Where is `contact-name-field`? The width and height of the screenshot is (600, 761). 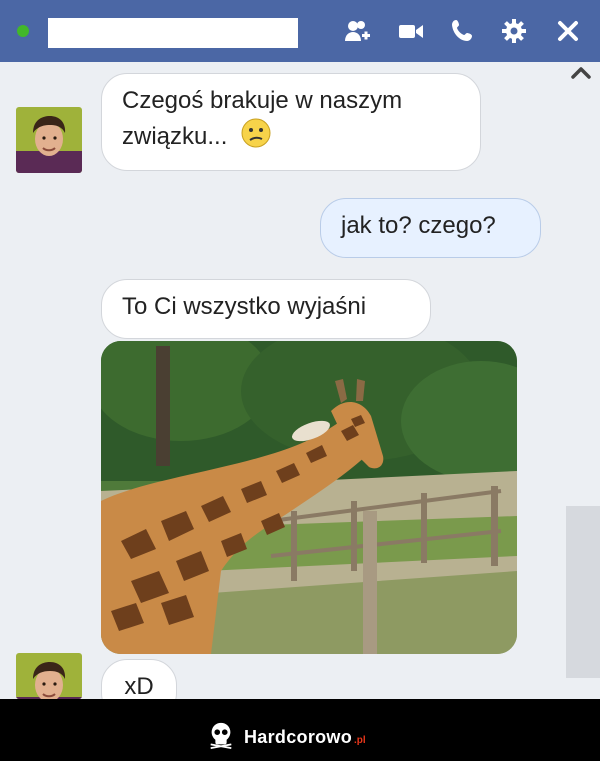 contact-name-field is located at coordinates (173, 33).